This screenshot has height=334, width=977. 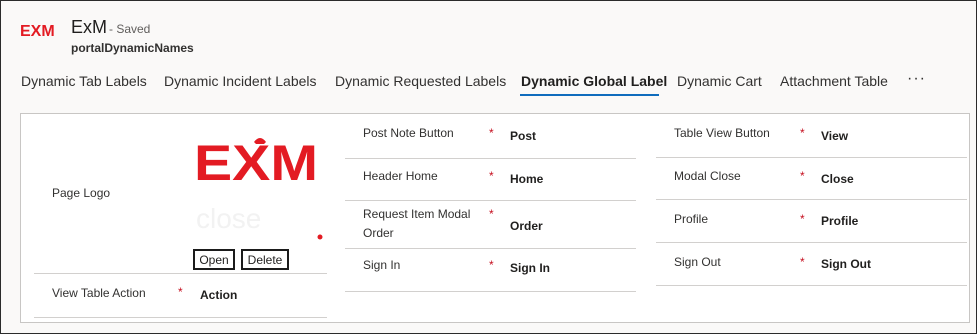 What do you see at coordinates (526, 179) in the screenshot?
I see `header-home-value: Home` at bounding box center [526, 179].